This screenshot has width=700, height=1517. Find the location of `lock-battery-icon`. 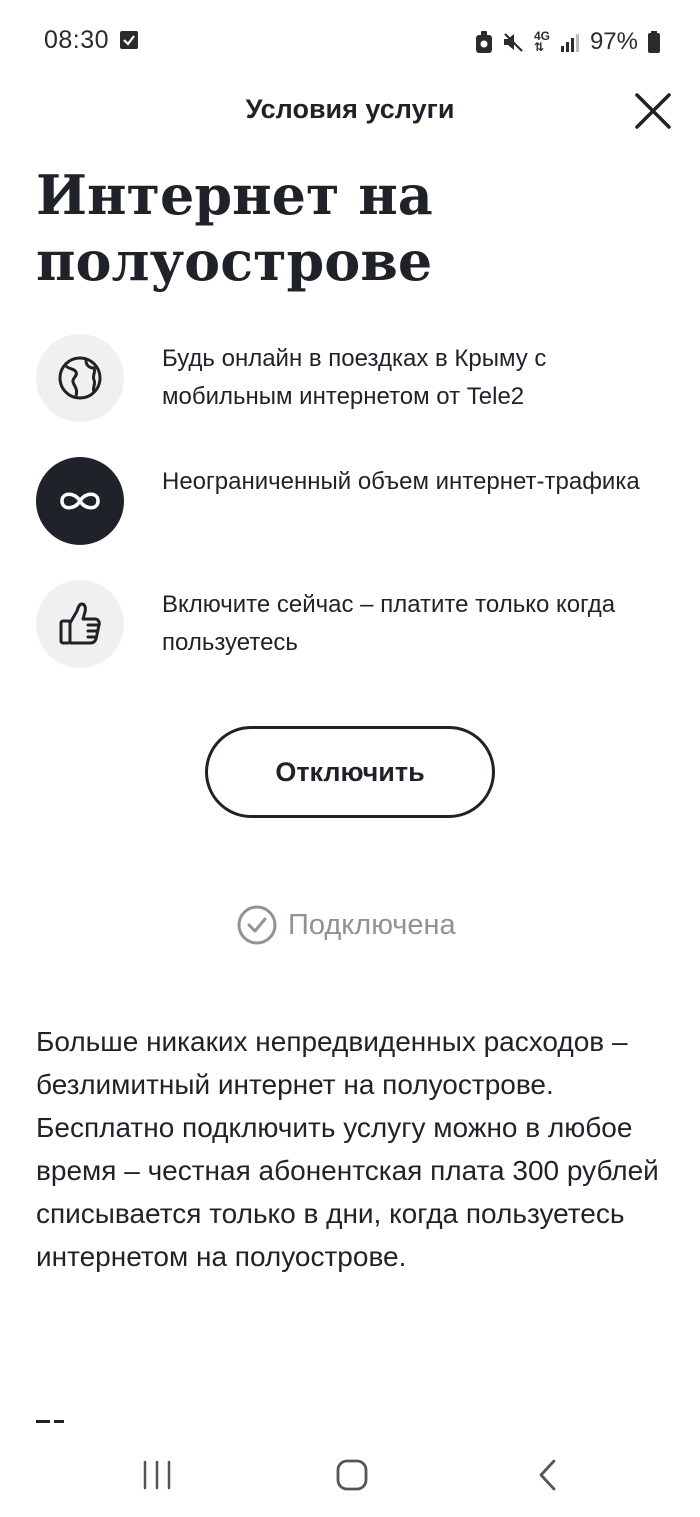

lock-battery-icon is located at coordinates (483, 42).